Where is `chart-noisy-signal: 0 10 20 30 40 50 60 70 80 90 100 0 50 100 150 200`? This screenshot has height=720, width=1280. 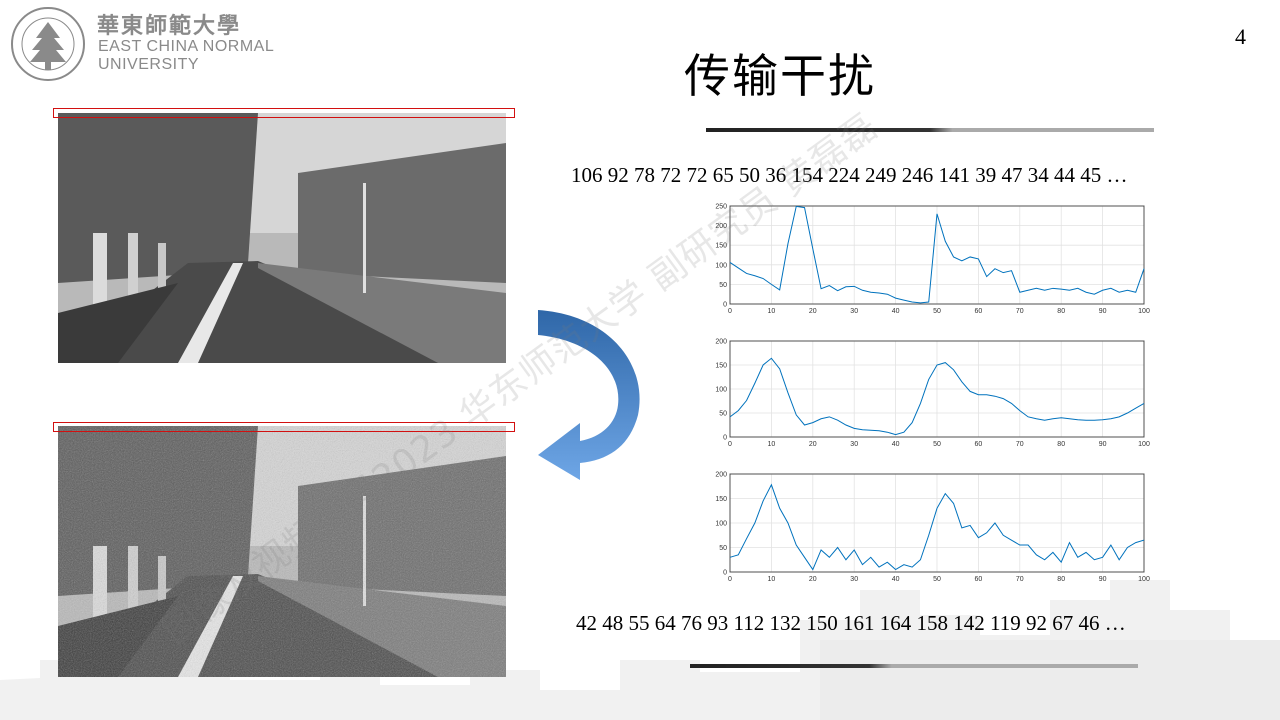 chart-noisy-signal: 0 10 20 30 40 50 60 70 80 90 100 0 50 100 150 200 is located at coordinates (932, 528).